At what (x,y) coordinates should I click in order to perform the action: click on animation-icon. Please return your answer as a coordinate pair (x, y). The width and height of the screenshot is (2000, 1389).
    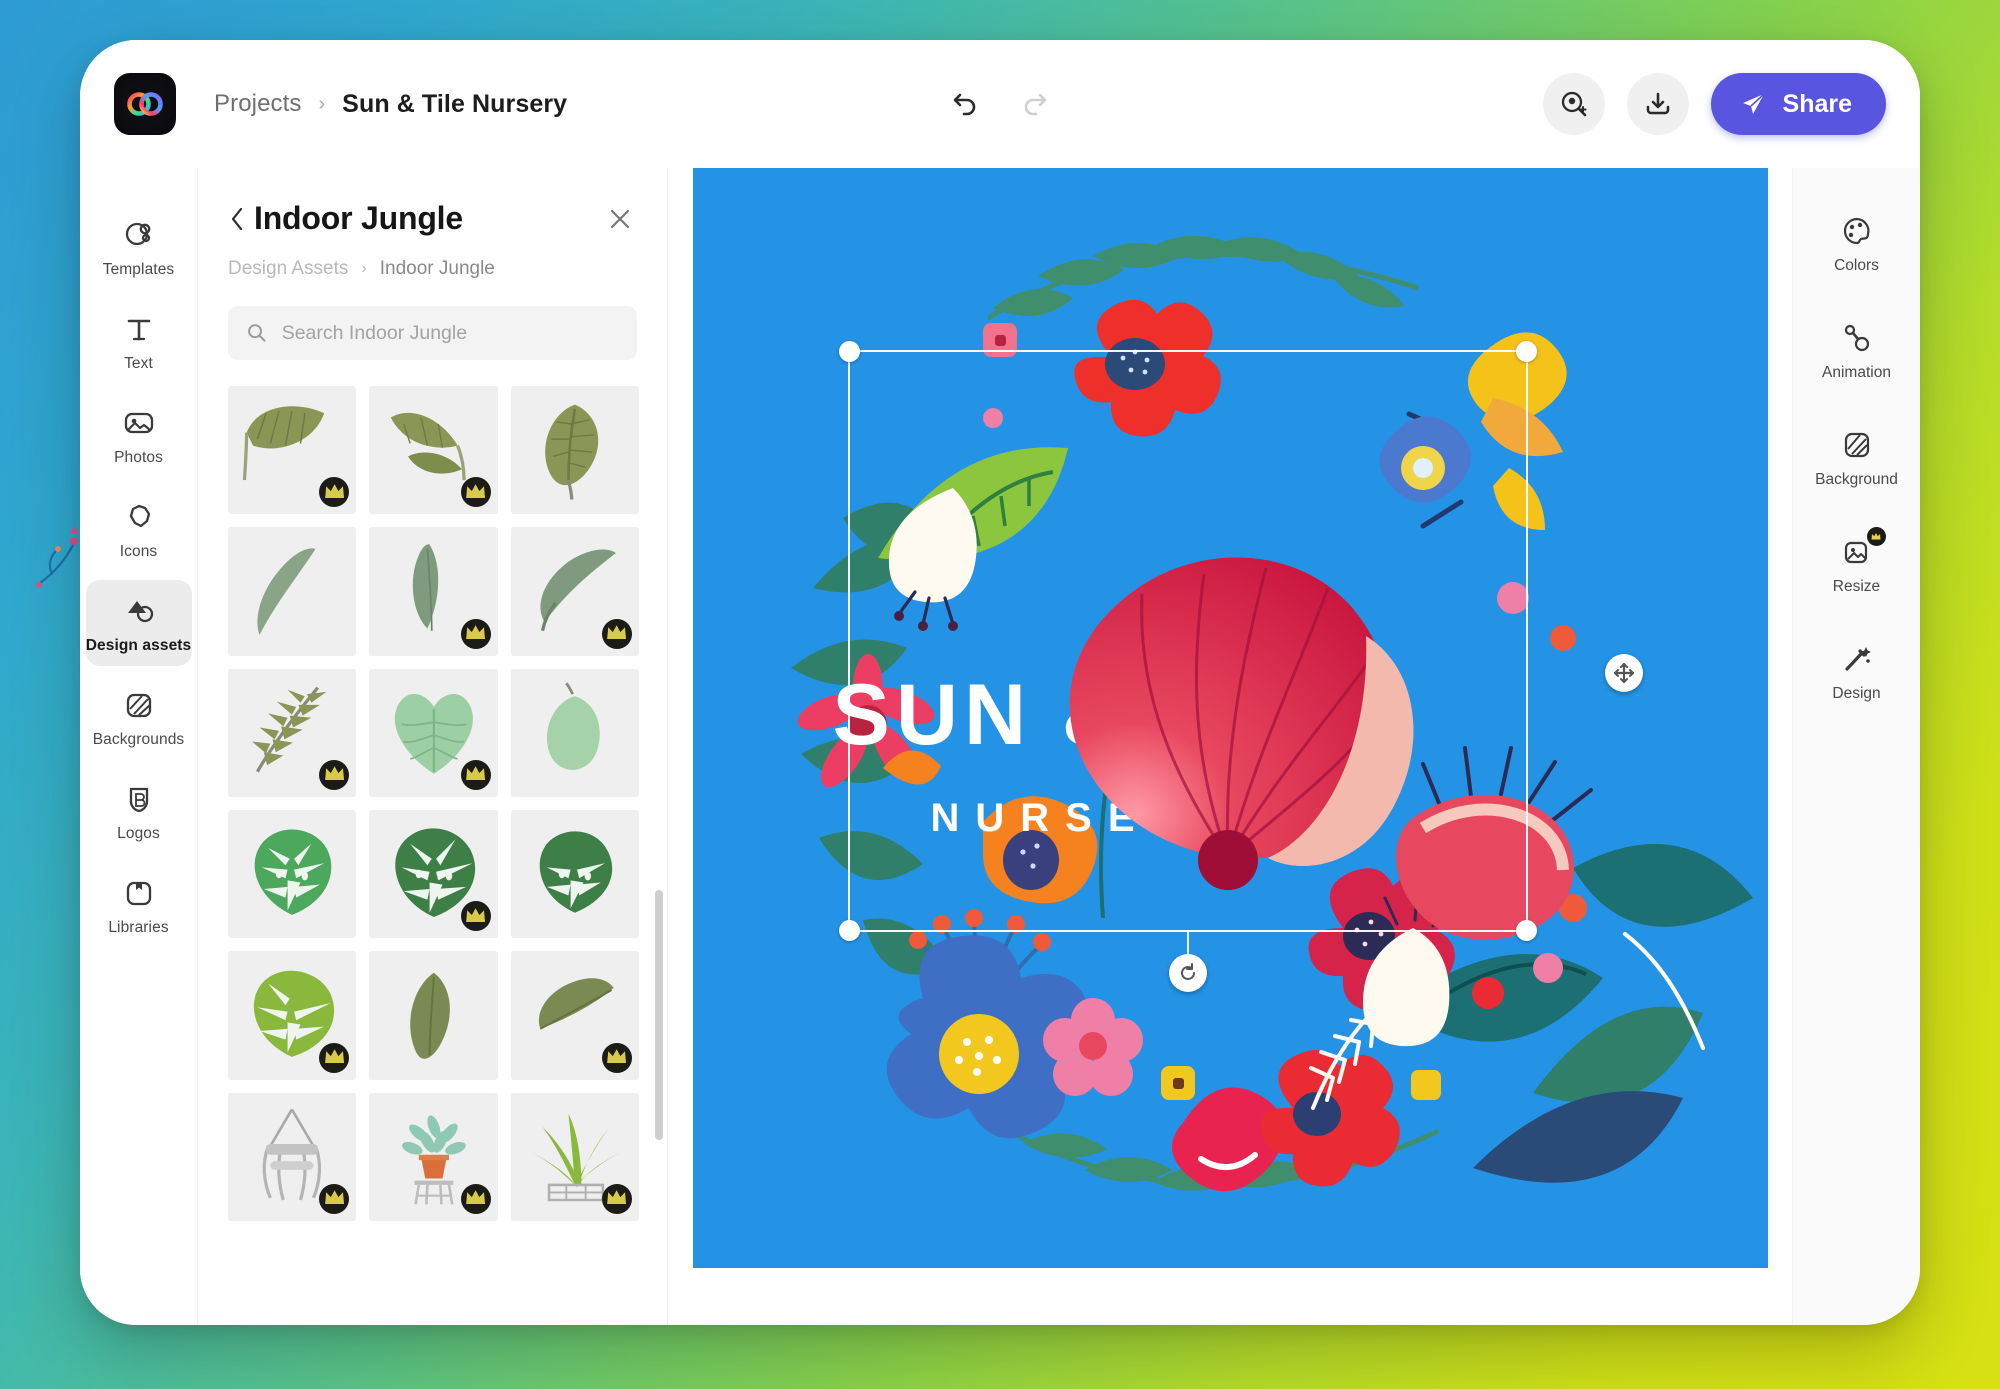
    Looking at the image, I should click on (1856, 338).